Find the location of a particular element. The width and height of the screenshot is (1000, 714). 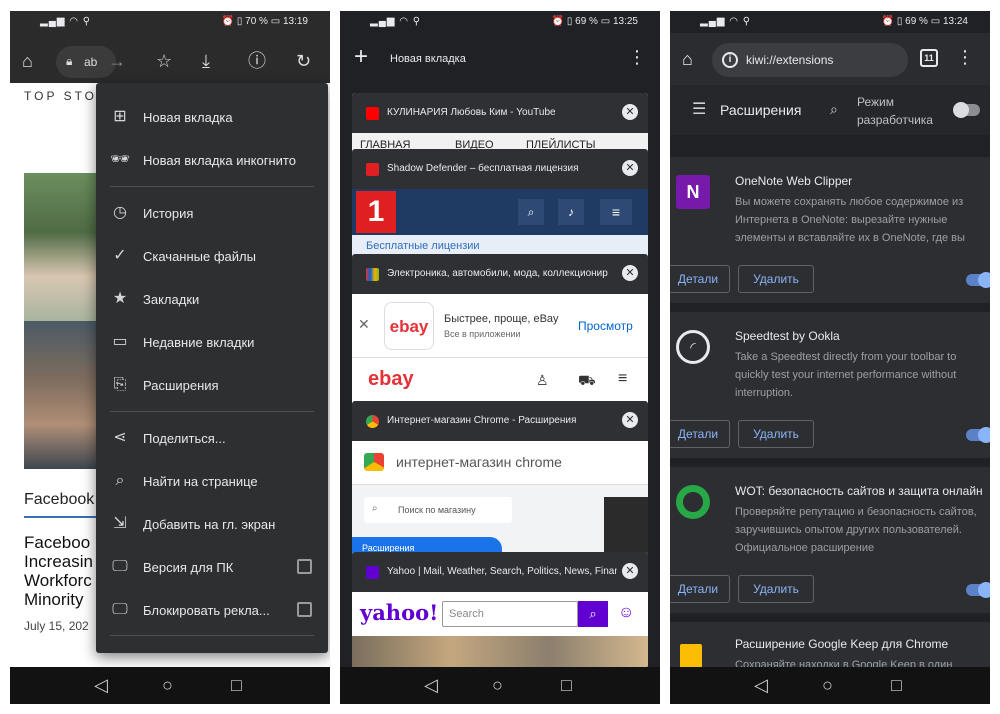

site-subtitle: Бесплатные лицензии is located at coordinates (423, 246).